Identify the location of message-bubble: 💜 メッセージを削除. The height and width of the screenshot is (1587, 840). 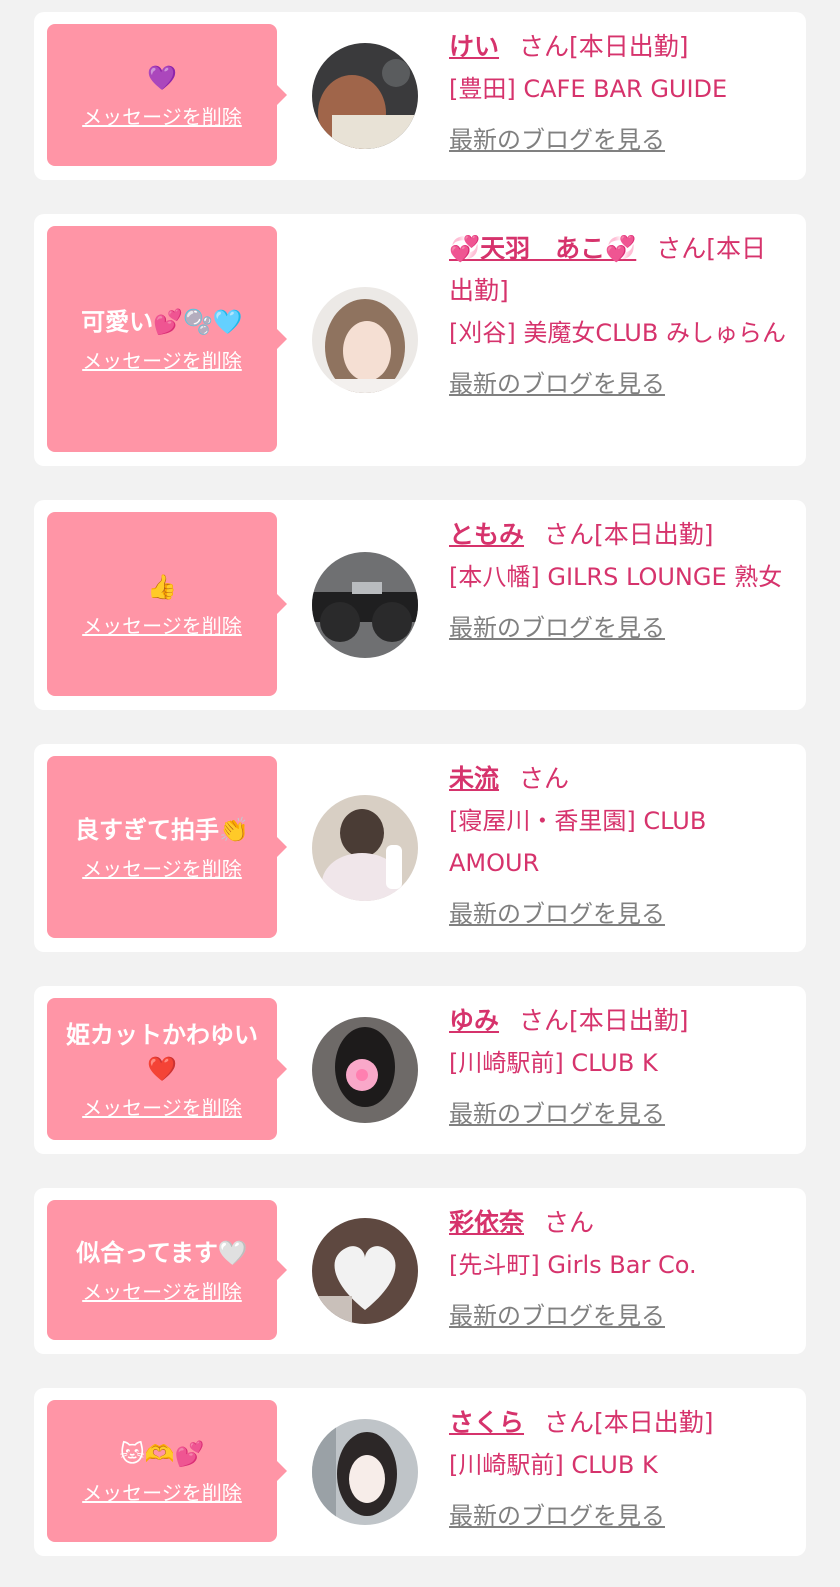
(167, 95).